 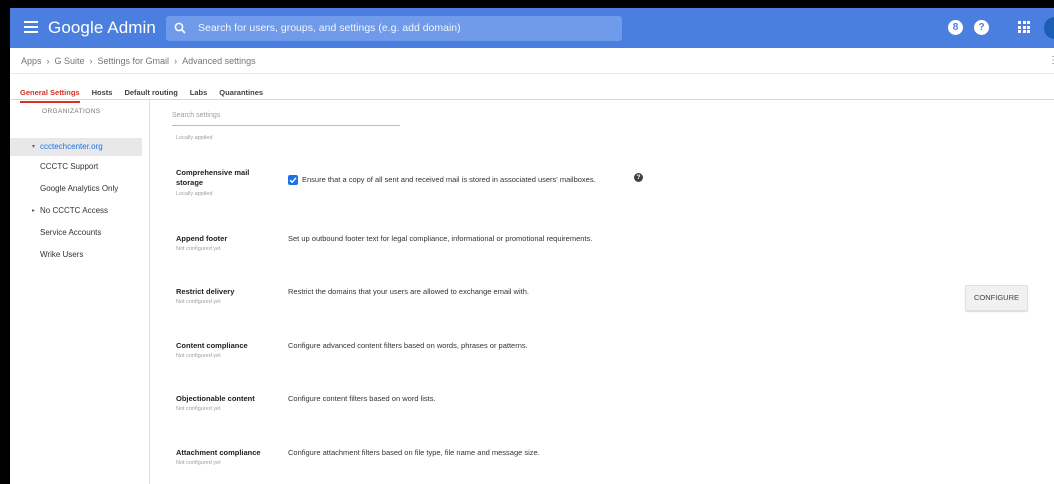 What do you see at coordinates (33, 147) in the screenshot?
I see `expand-down-icon: ▾` at bounding box center [33, 147].